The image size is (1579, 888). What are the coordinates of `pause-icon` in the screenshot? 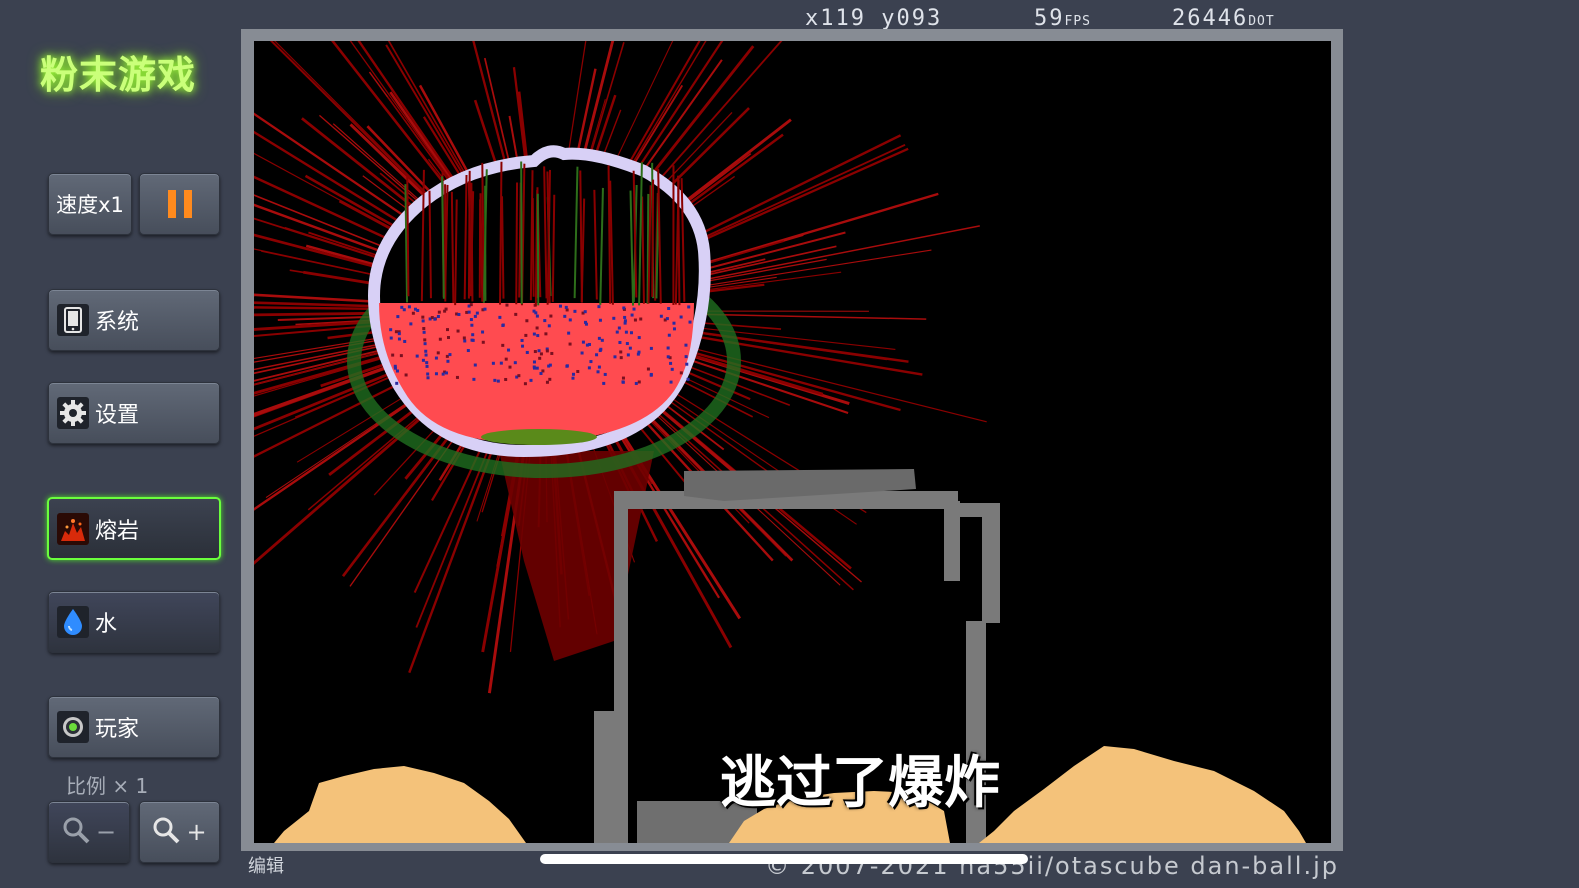 It's located at (179, 204).